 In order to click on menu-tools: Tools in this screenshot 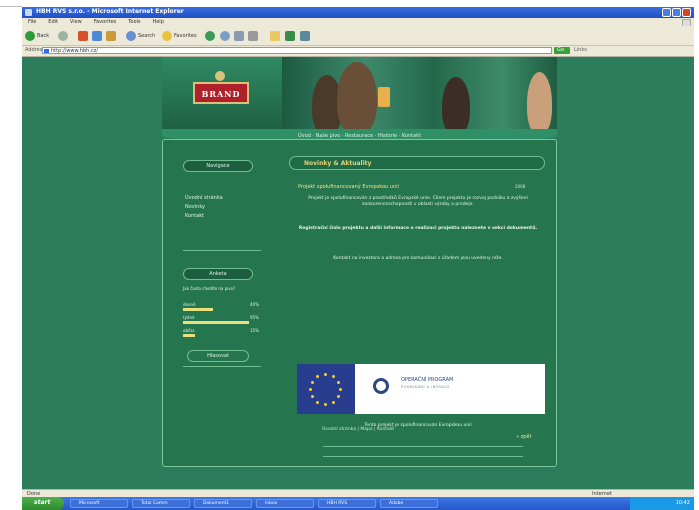, I will do `click(134, 22)`.